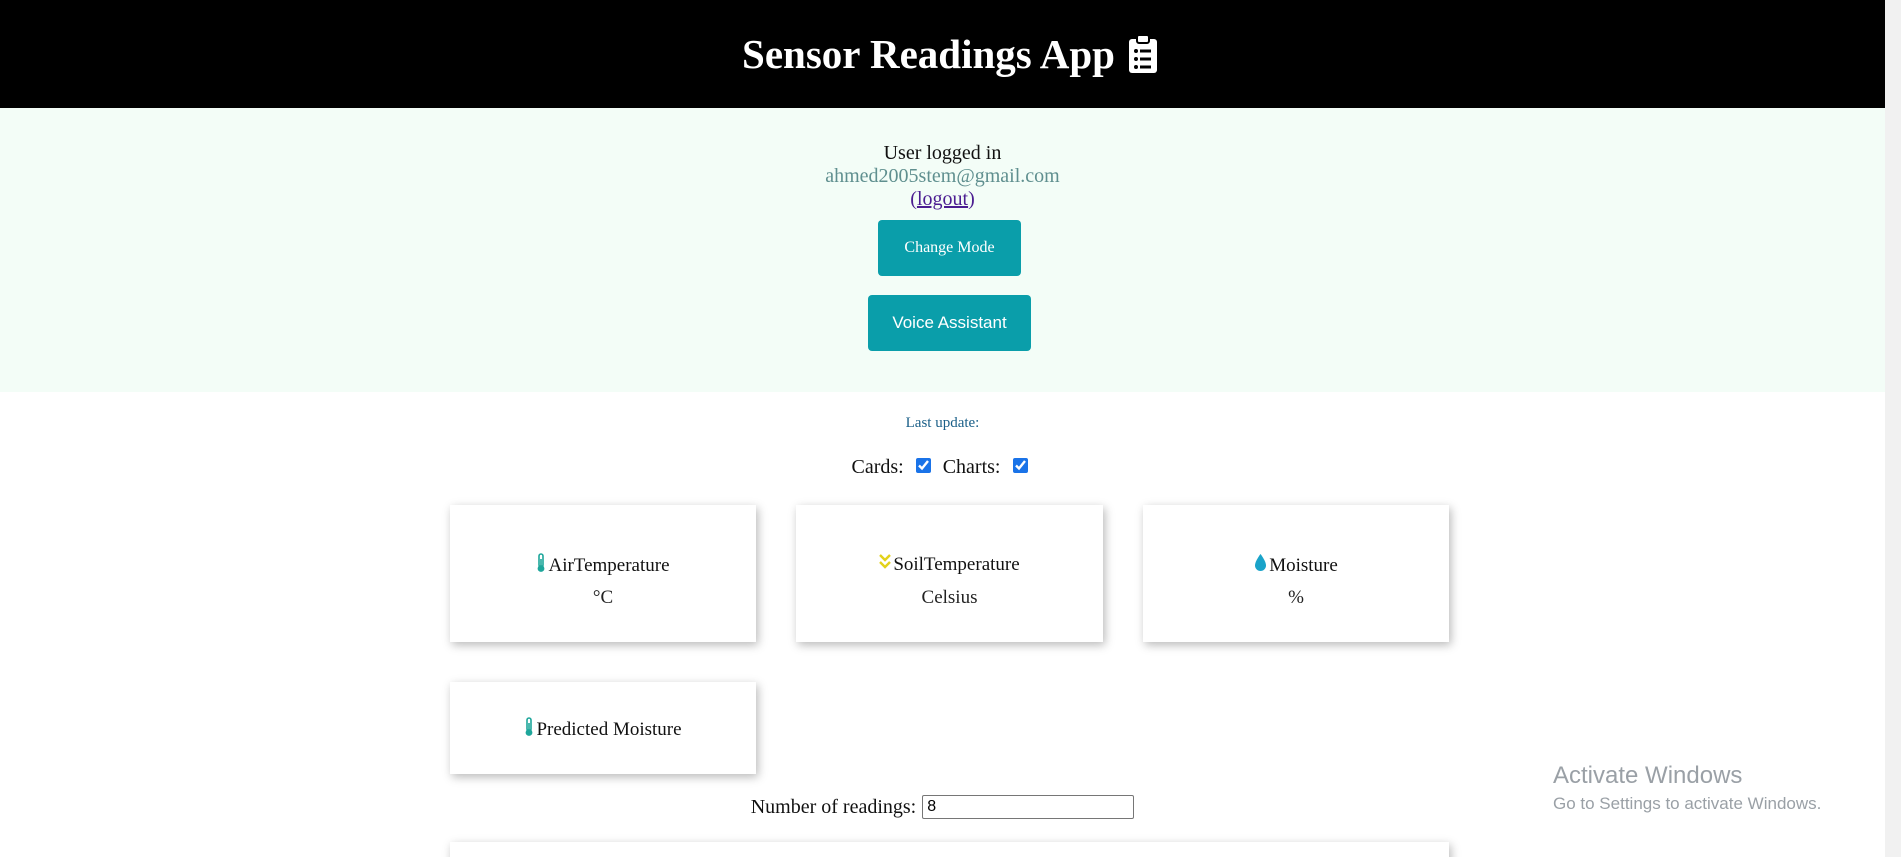  I want to click on card-predicted-moisture: Predicted Moisture, so click(603, 728).